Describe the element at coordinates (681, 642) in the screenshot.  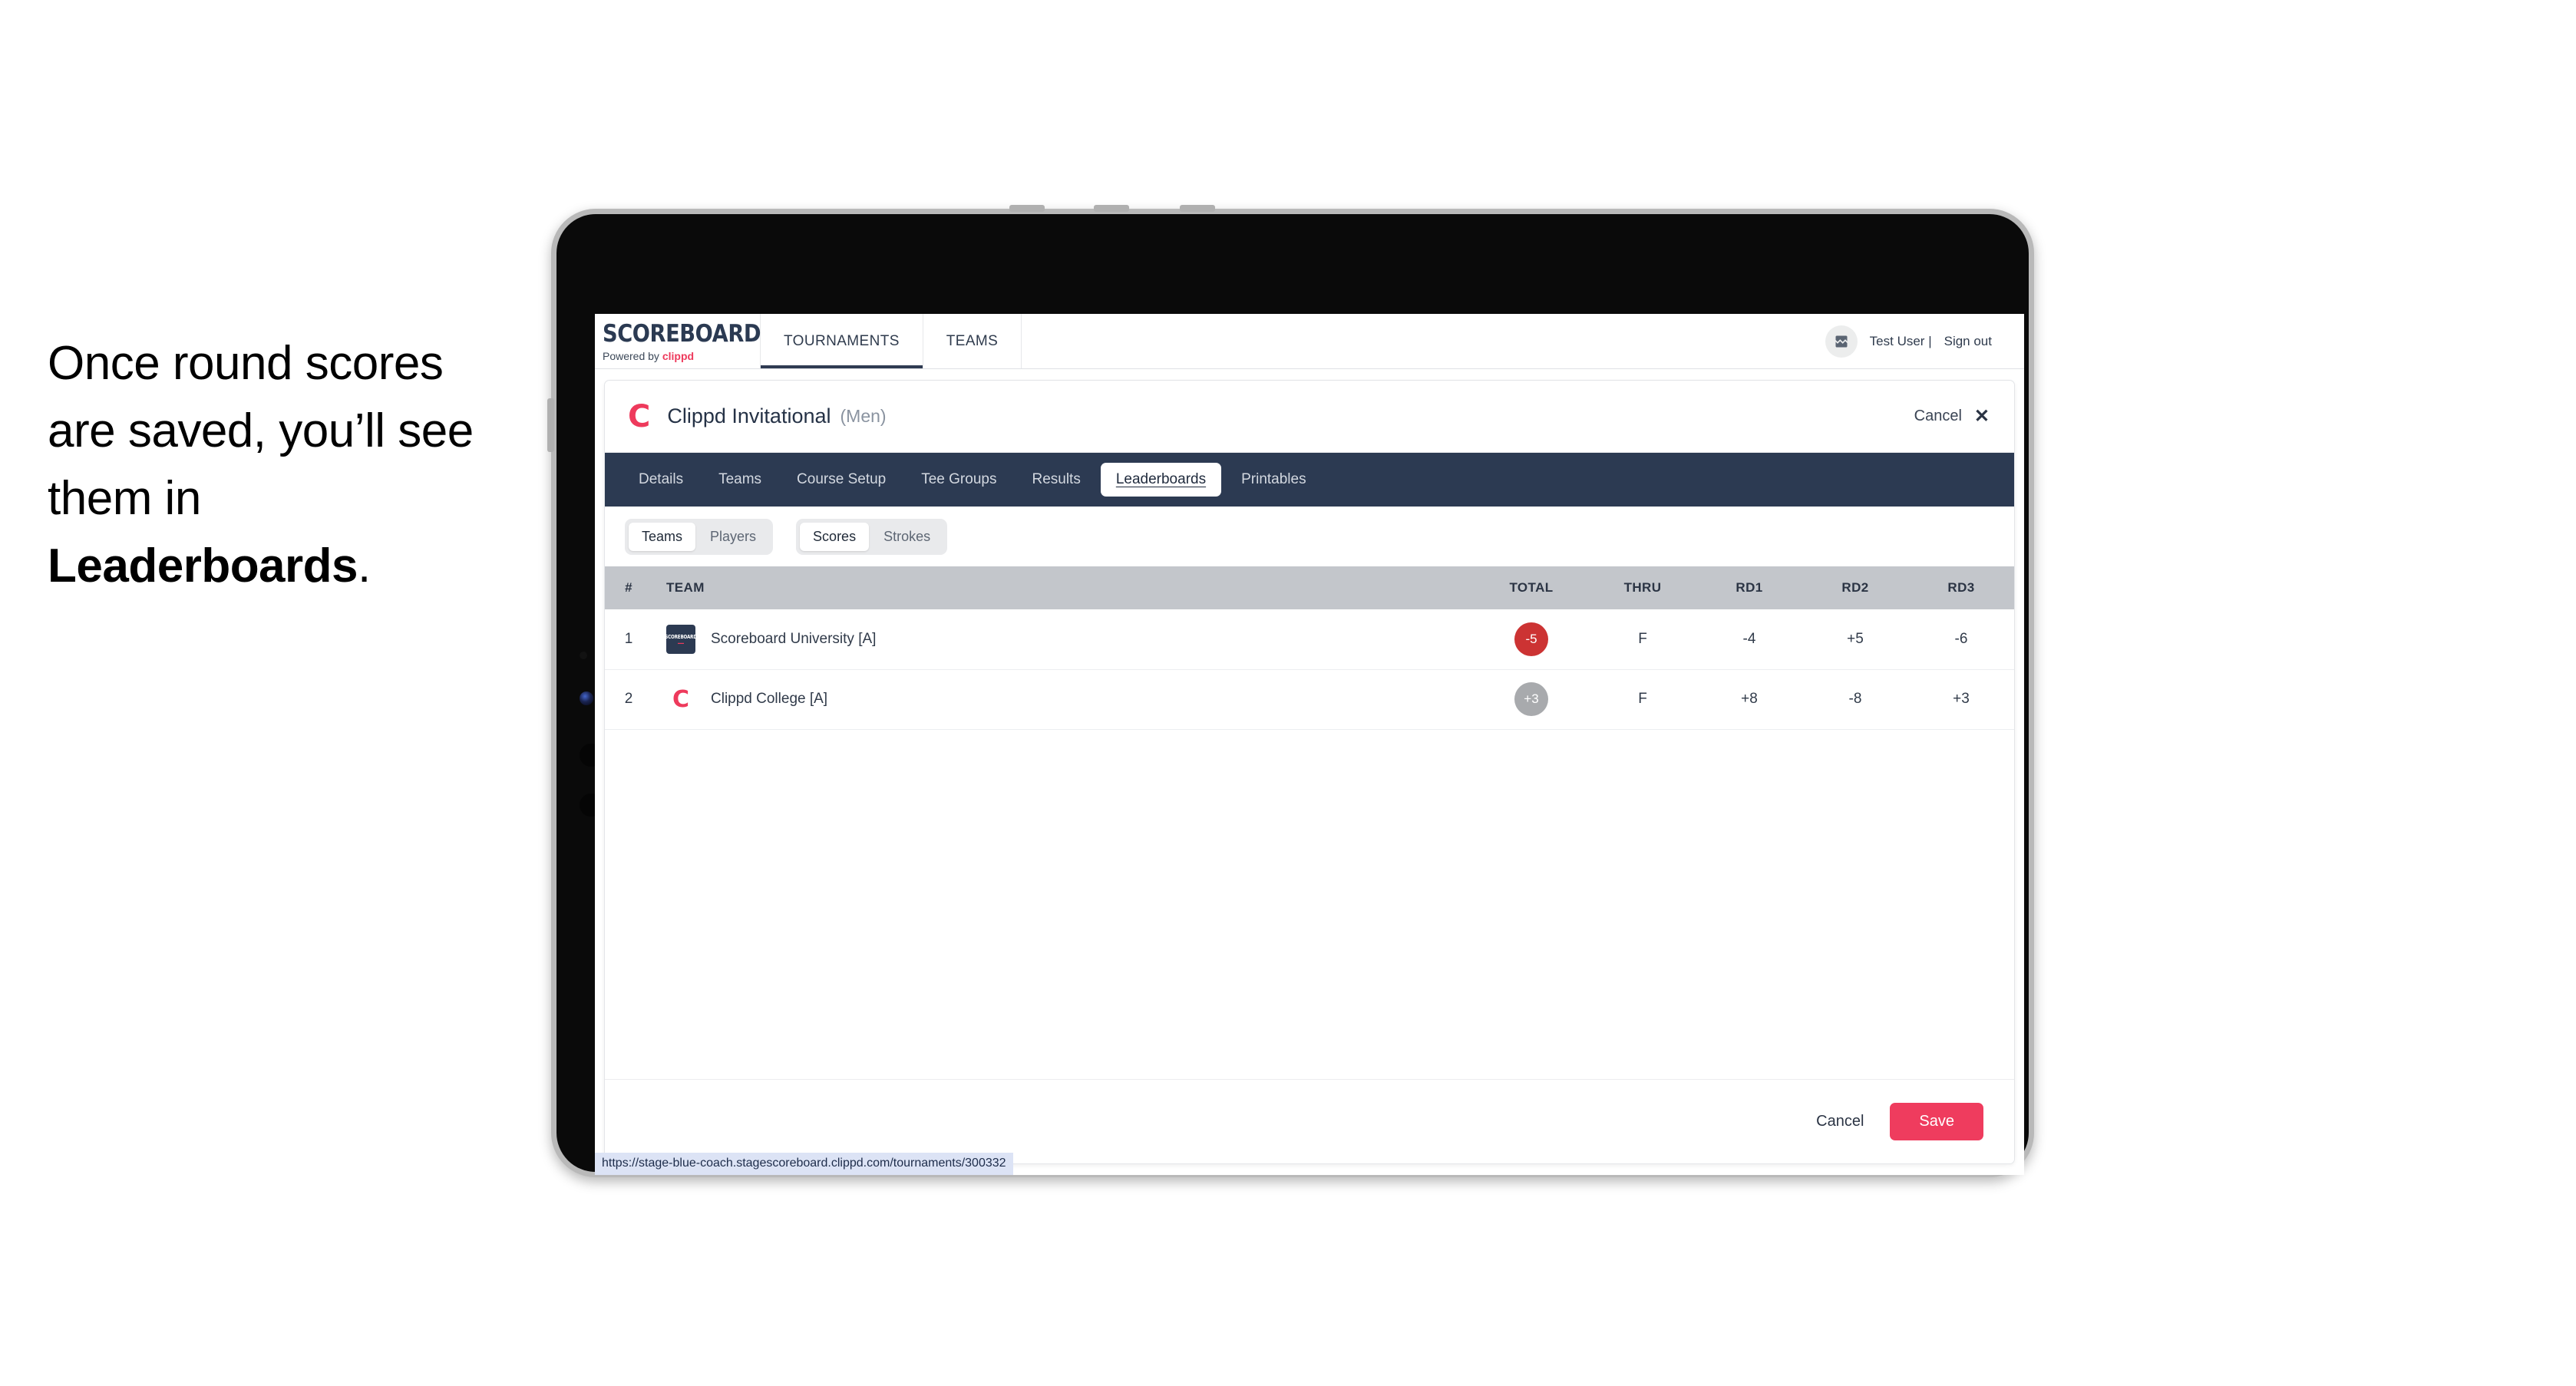
I see `team-logo-subtext: ▬▬` at that location.